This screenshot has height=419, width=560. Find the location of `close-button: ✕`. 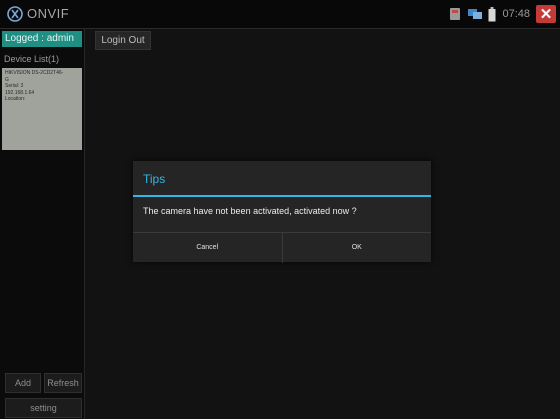

close-button: ✕ is located at coordinates (546, 14).